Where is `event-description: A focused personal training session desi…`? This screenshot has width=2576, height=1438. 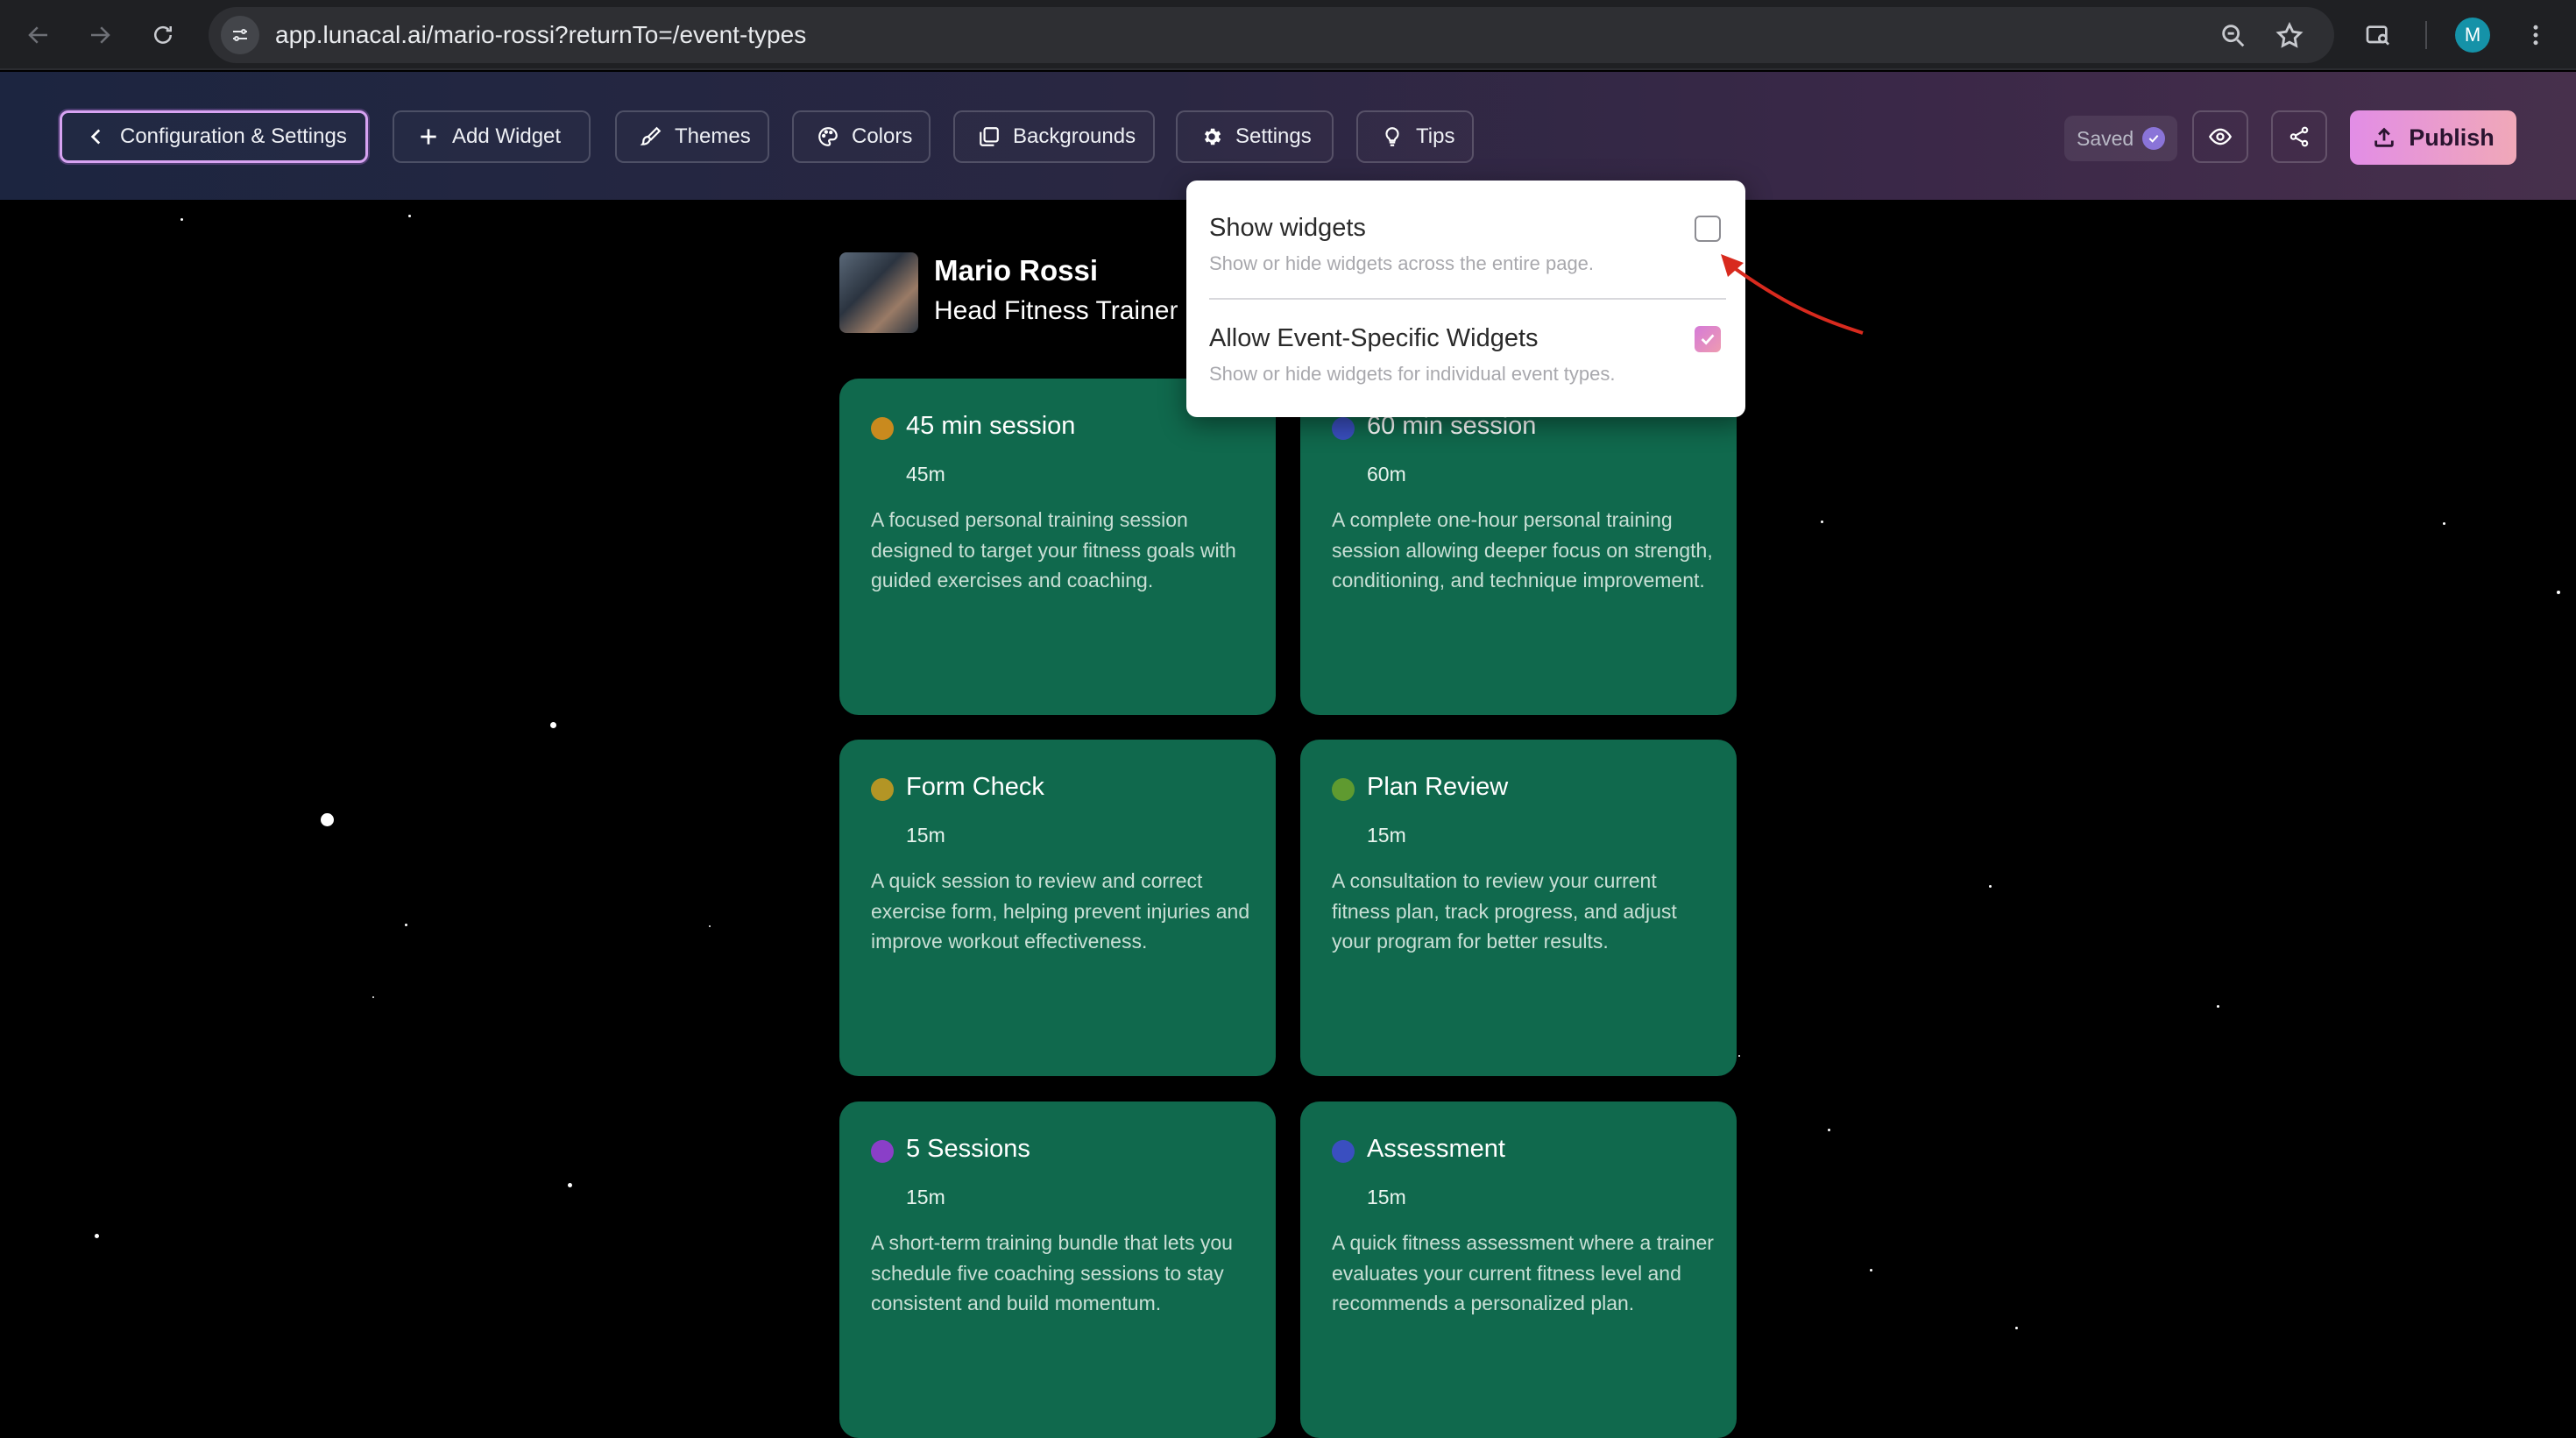
event-description: A focused personal training session desi… is located at coordinates (1053, 549).